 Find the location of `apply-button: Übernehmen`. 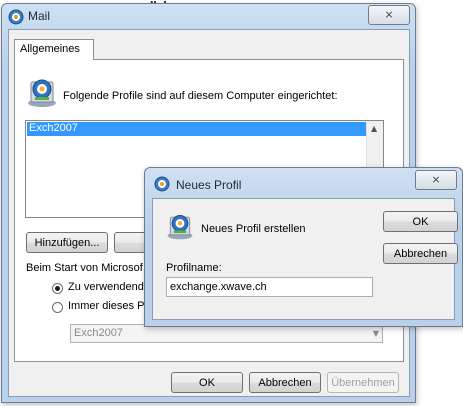

apply-button: Übernehmen is located at coordinates (363, 382).